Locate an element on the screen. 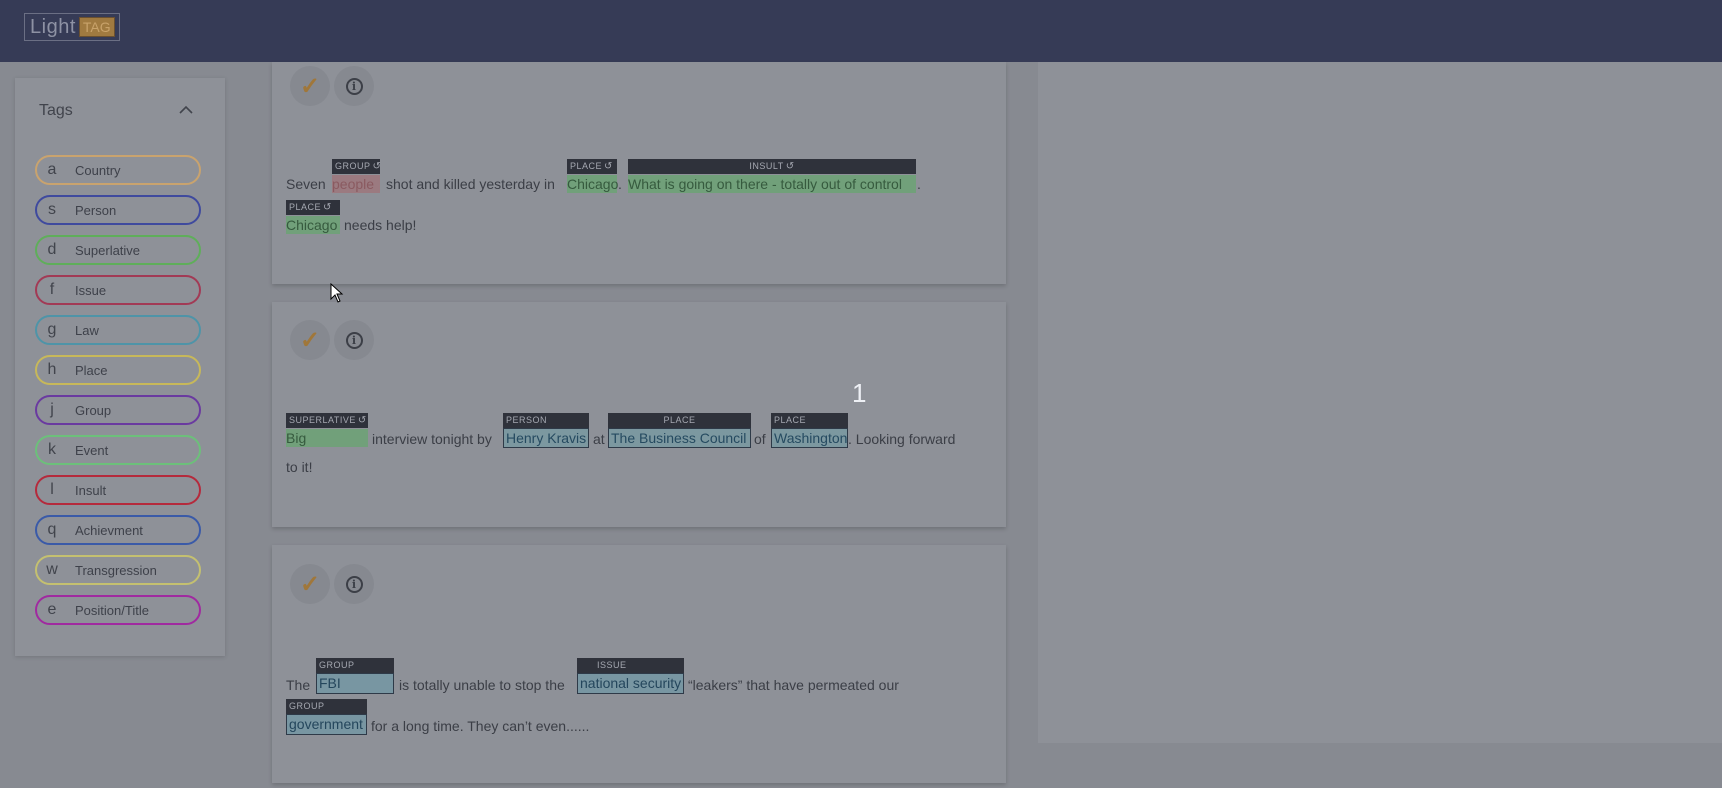 Image resolution: width=1722 pixels, height=788 pixels. tag-label: Law is located at coordinates (87, 330).